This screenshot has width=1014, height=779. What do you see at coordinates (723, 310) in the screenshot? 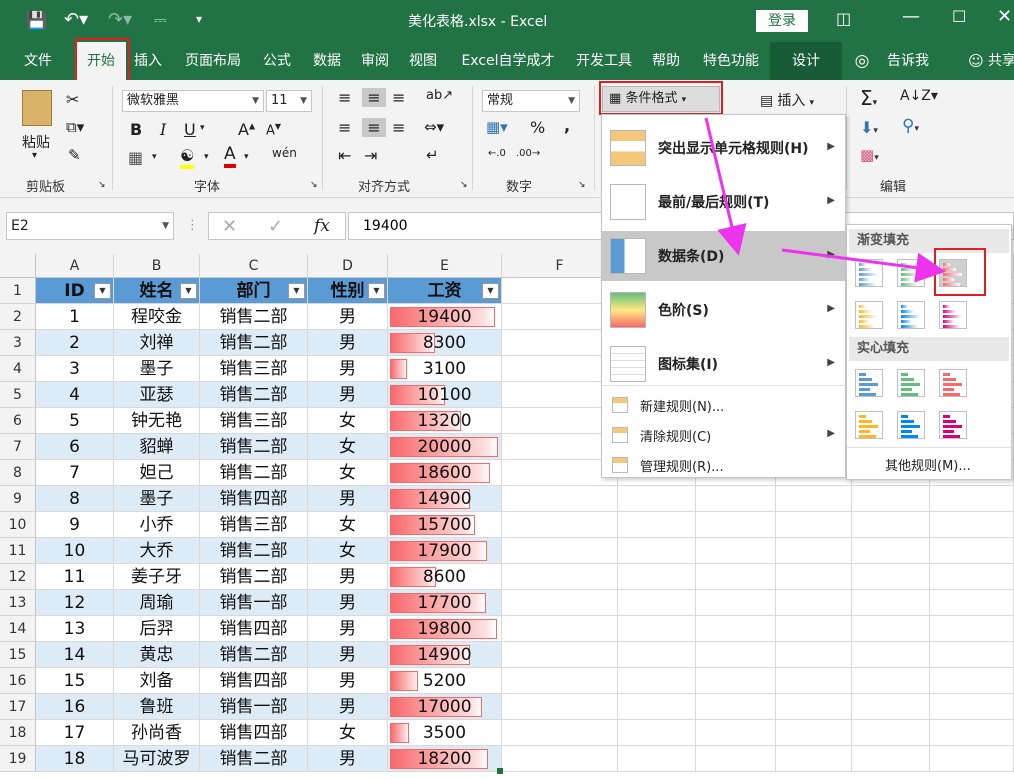
I see `cf-menu-item: 色阶(S) ▶` at bounding box center [723, 310].